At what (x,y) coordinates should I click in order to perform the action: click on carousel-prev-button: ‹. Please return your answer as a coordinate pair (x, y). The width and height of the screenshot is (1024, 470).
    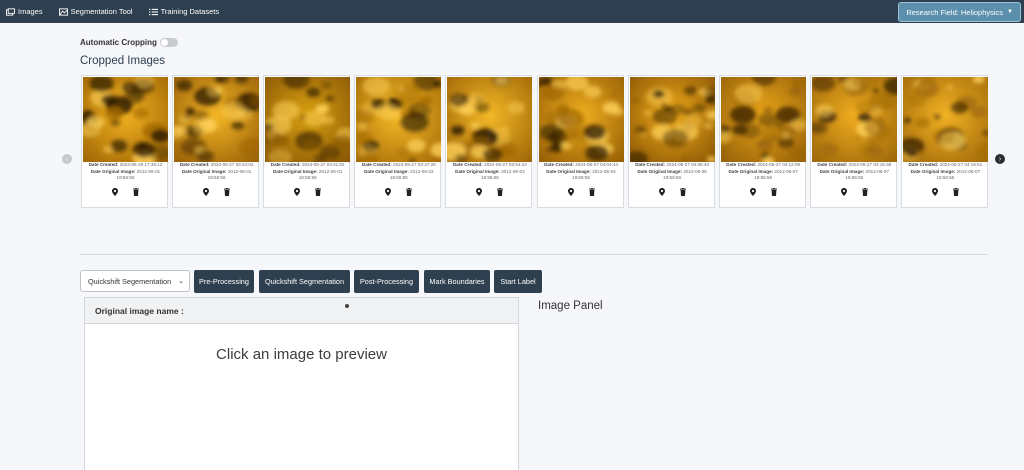
    Looking at the image, I should click on (67, 159).